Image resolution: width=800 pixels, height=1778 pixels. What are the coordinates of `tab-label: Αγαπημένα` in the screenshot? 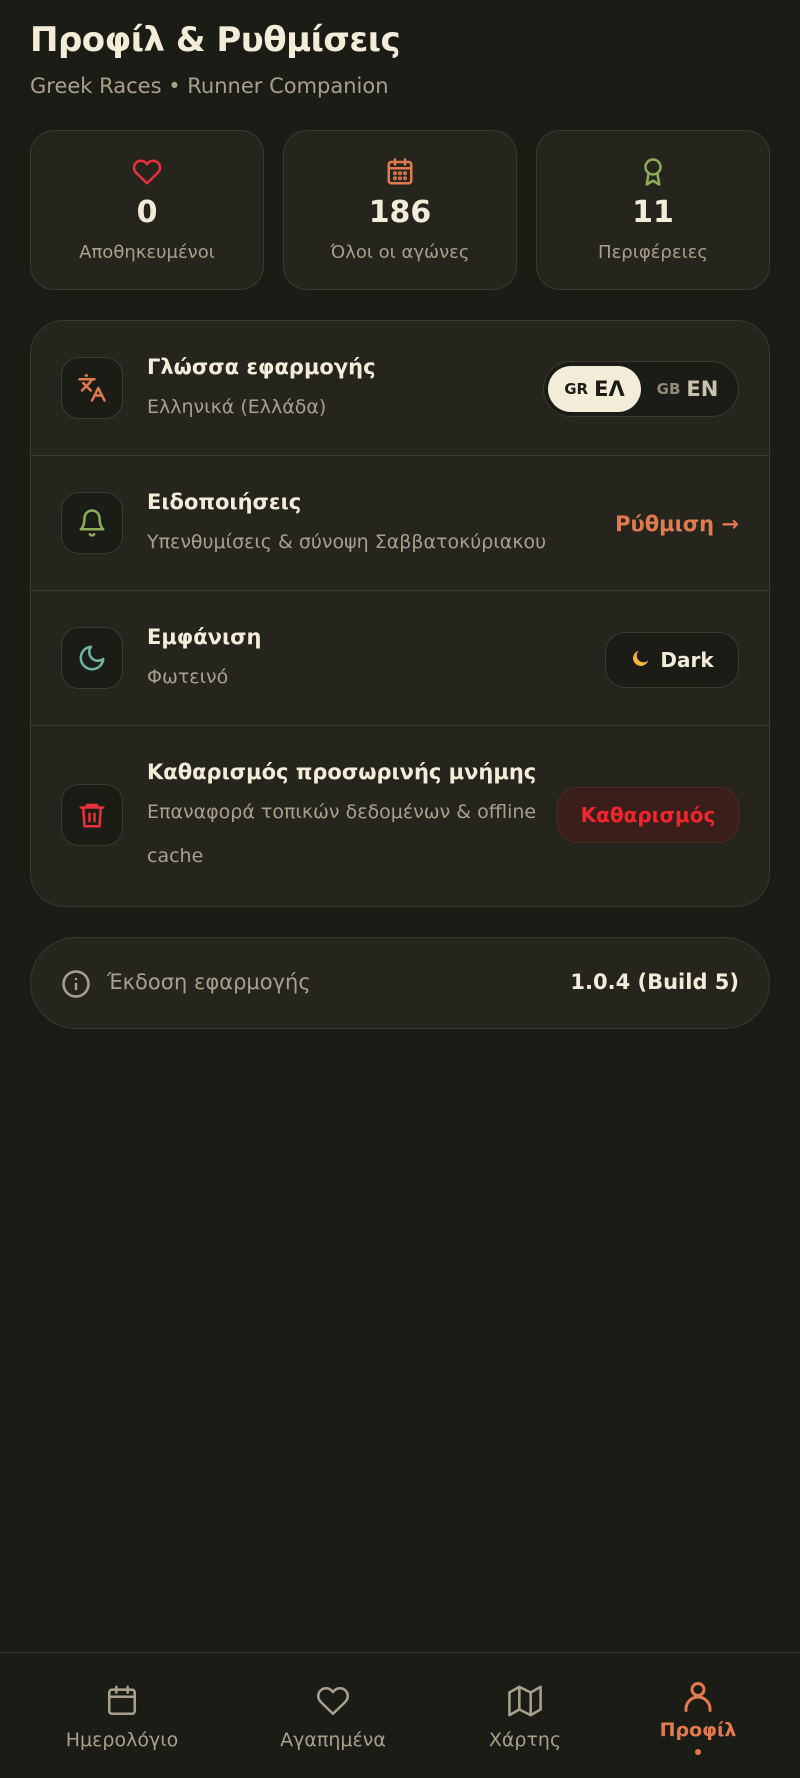 It's located at (333, 1740).